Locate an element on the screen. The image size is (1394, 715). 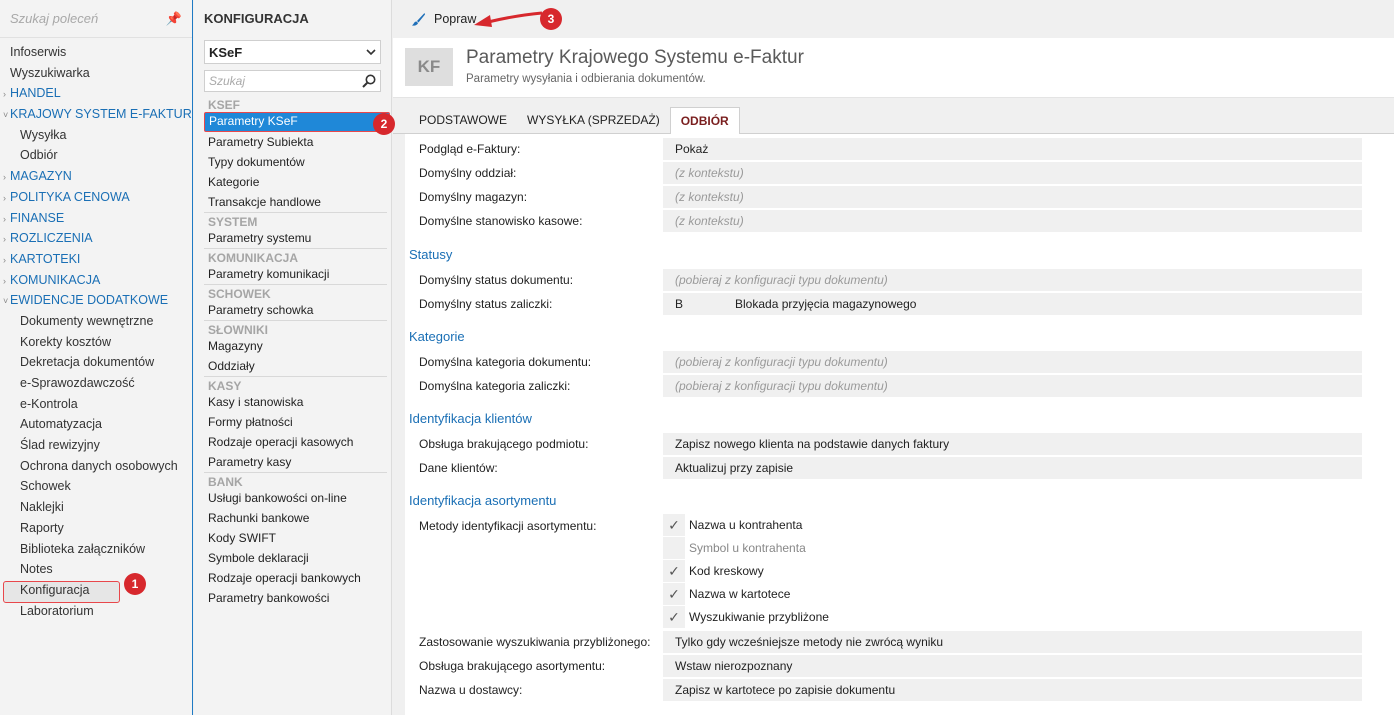
pin-icon: 📌 is located at coordinates (174, 19).